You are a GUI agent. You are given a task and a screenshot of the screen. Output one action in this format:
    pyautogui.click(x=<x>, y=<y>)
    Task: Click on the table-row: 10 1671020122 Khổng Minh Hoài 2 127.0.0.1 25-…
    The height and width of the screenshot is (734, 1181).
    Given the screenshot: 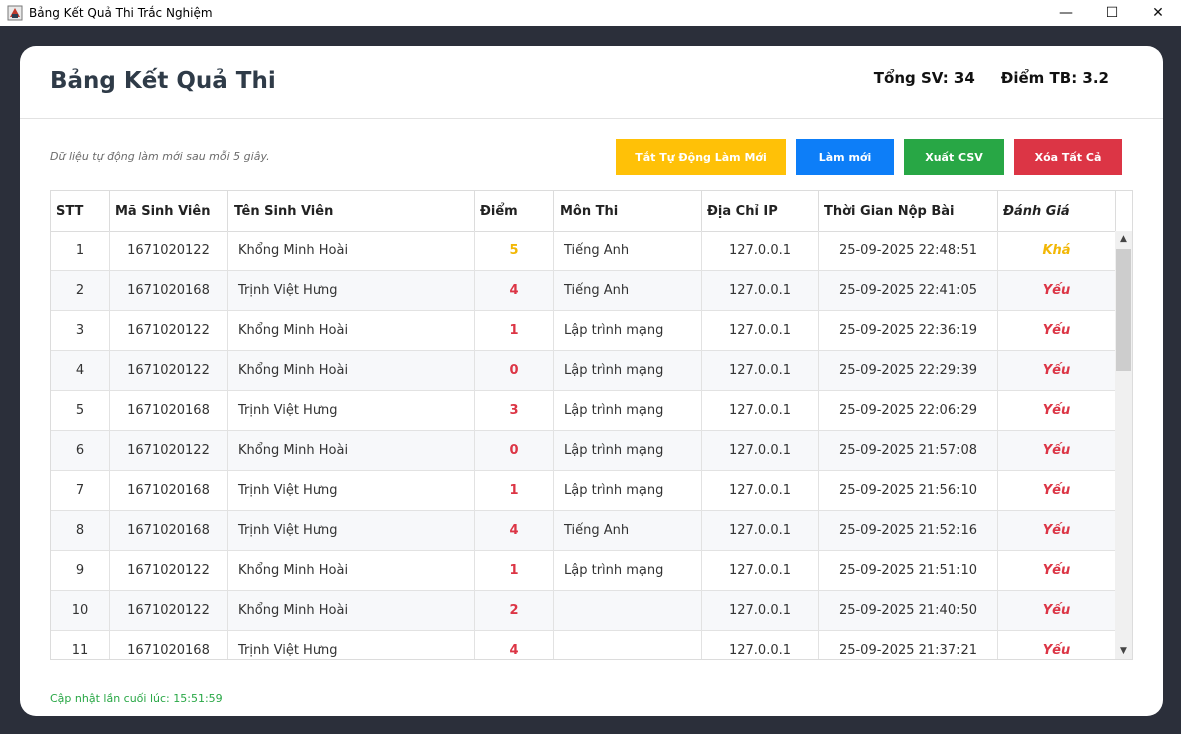 What is the action you would take?
    pyautogui.click(x=583, y=611)
    